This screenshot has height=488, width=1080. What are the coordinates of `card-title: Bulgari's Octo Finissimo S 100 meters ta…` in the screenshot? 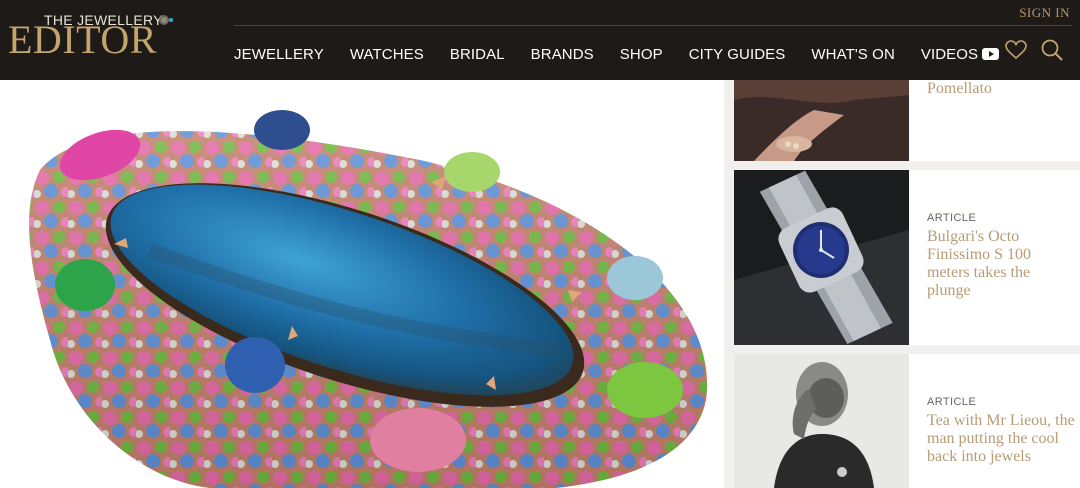 It's located at (1002, 264).